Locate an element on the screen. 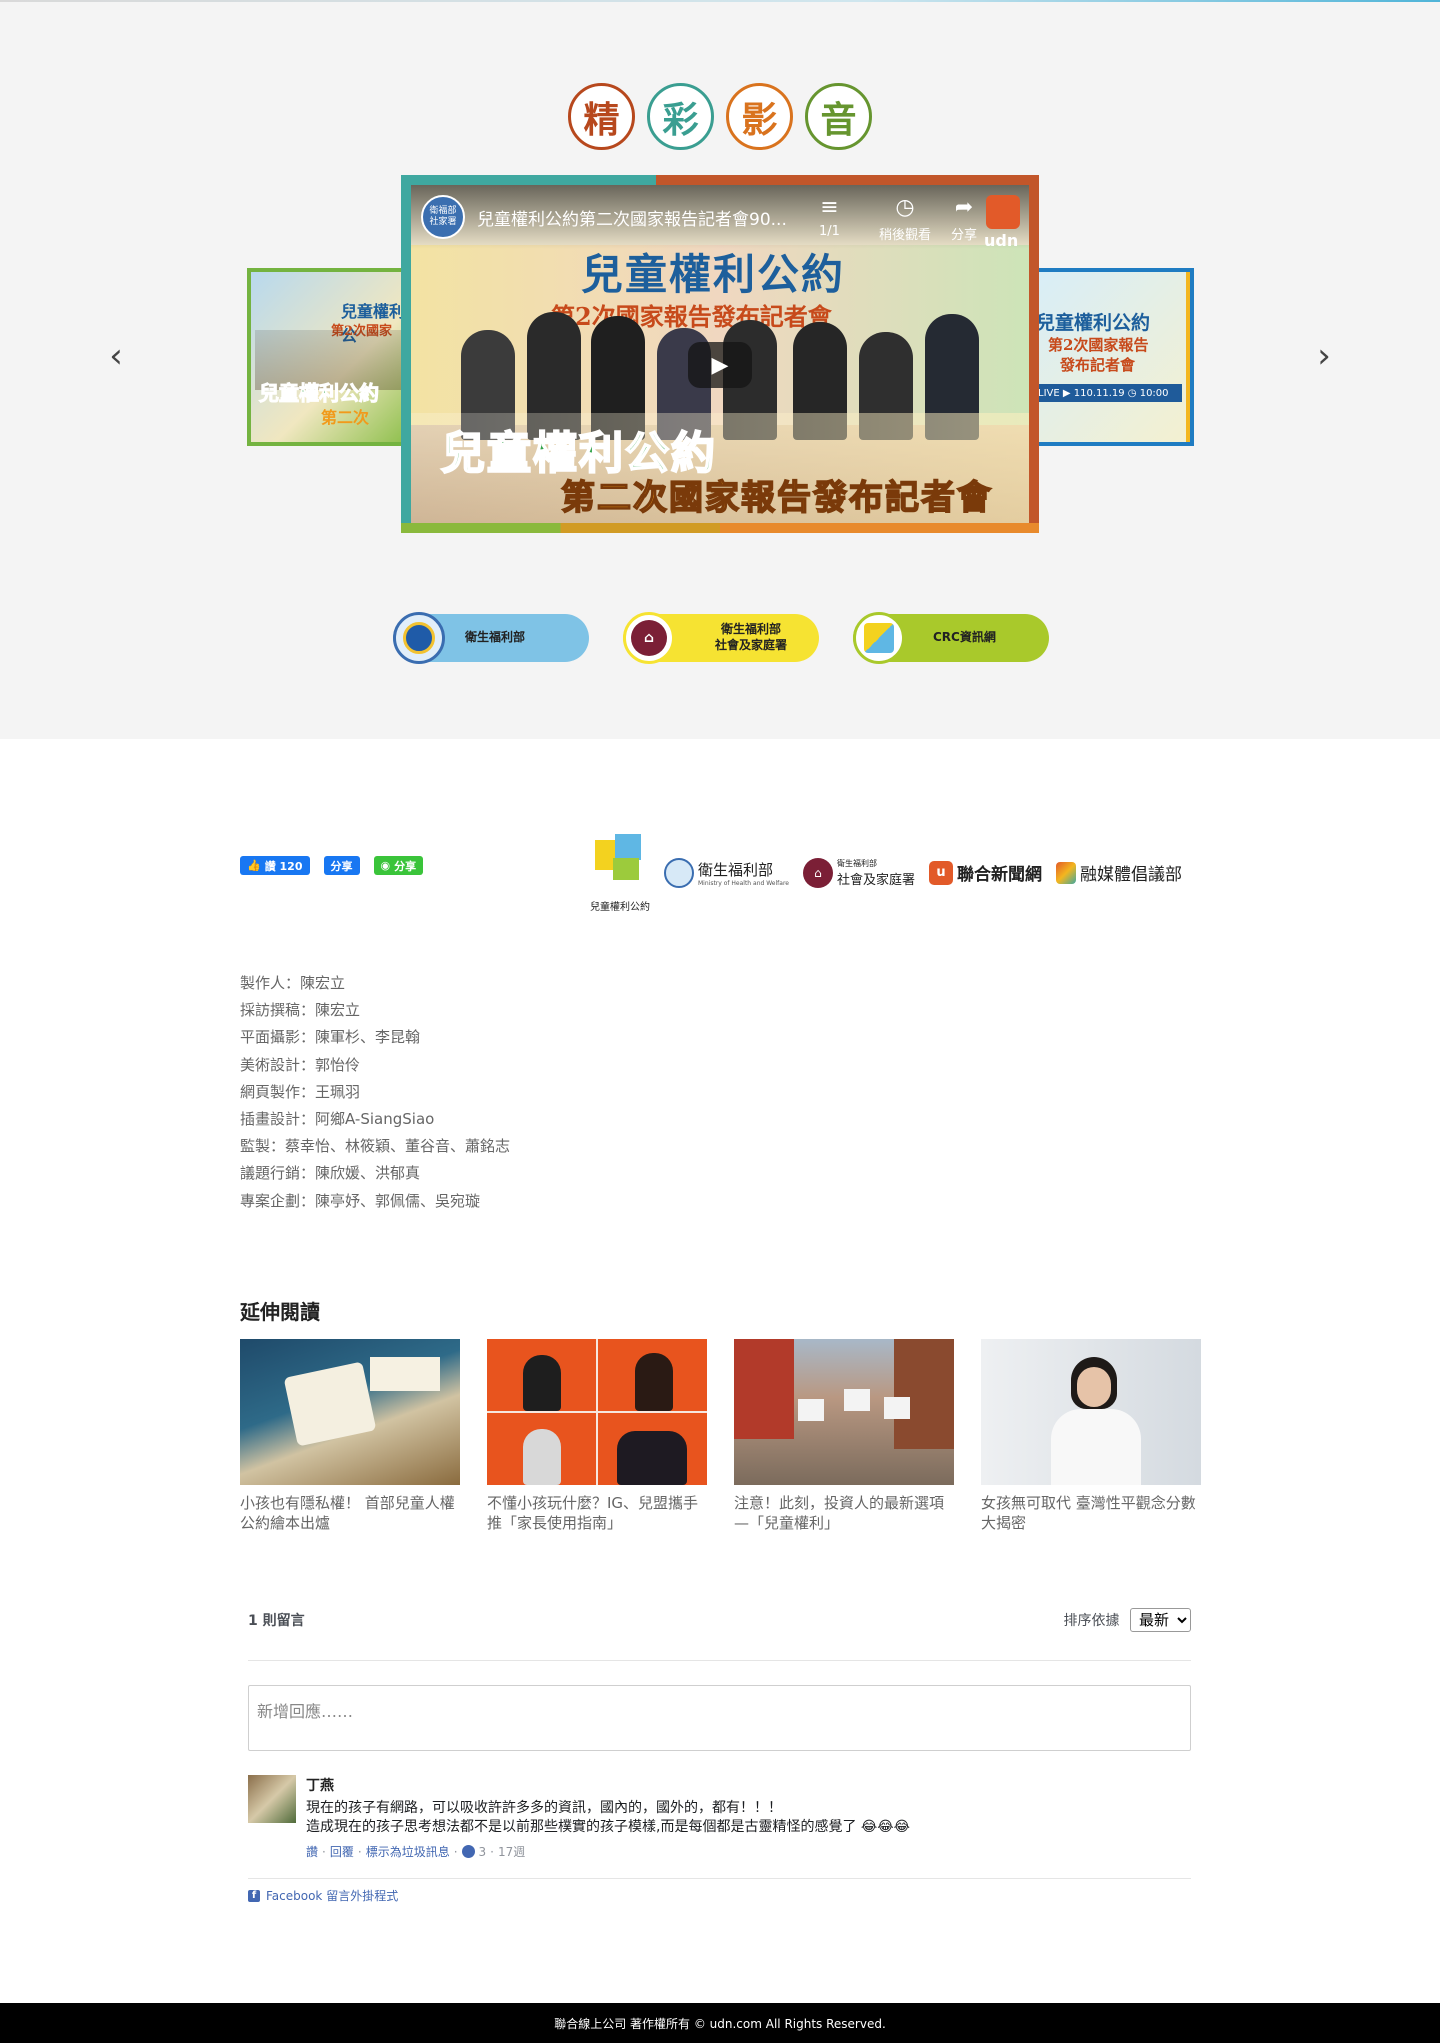 This screenshot has width=1440, height=2043. related-card: 小孩也有隱私權！ 首部兒童人權公約繪本出爐 is located at coordinates (350, 1436).